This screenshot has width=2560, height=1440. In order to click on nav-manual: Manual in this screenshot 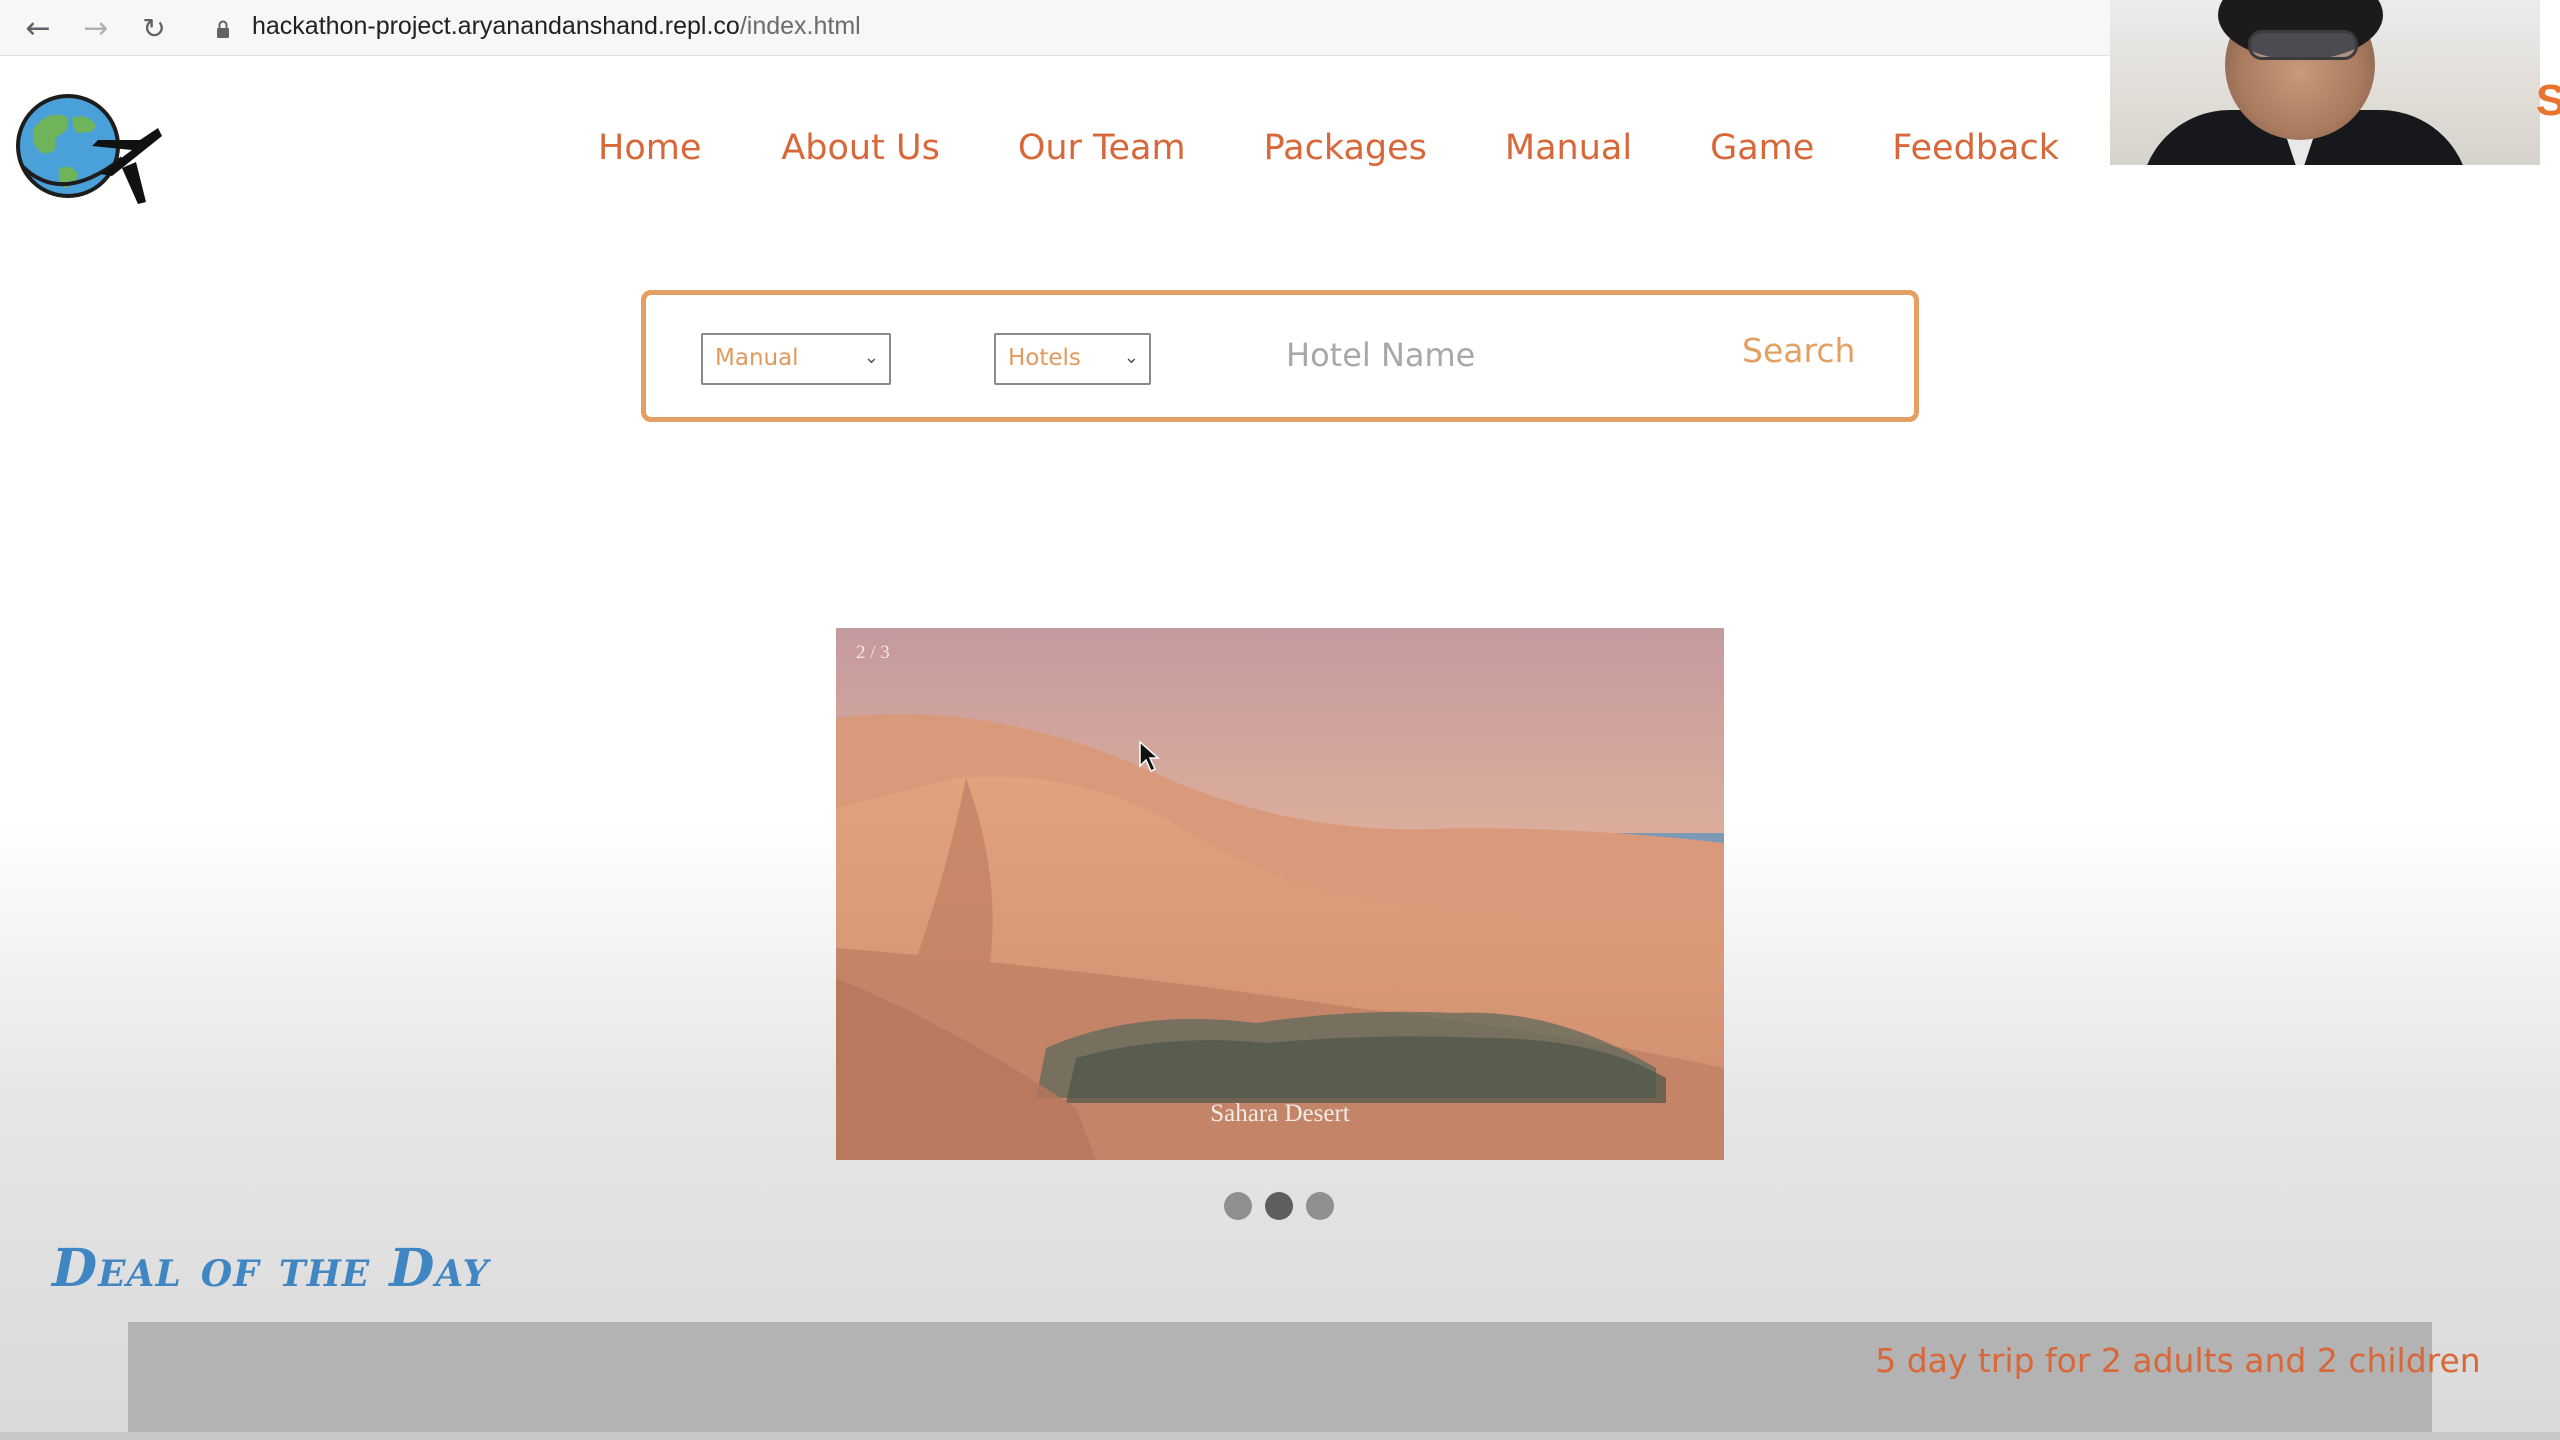, I will do `click(1568, 148)`.